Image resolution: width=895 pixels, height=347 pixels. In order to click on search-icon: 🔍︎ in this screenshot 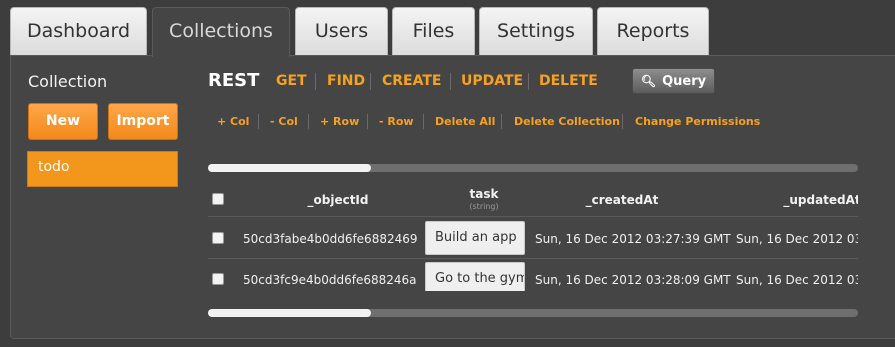, I will do `click(648, 81)`.